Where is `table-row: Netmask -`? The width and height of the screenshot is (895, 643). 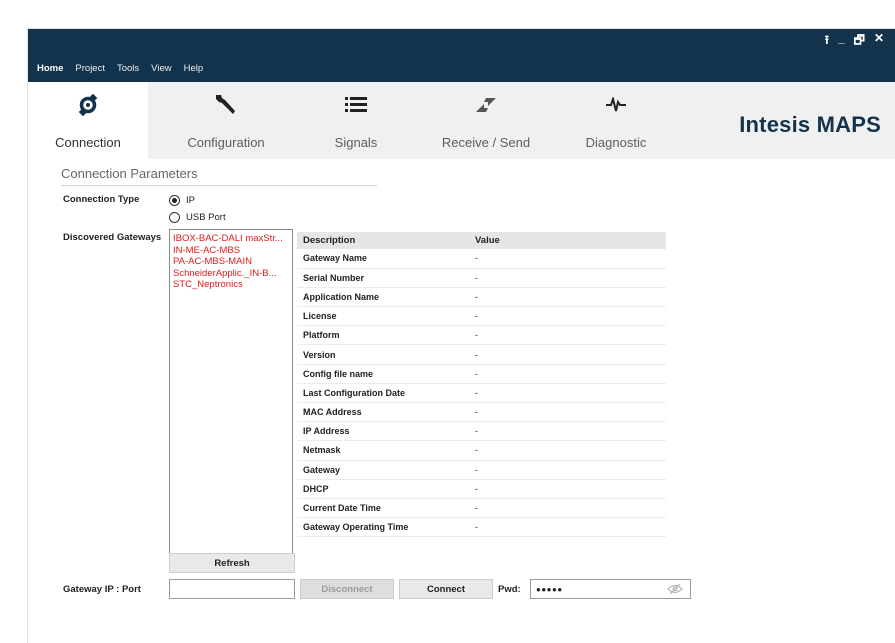 table-row: Netmask - is located at coordinates (481, 450).